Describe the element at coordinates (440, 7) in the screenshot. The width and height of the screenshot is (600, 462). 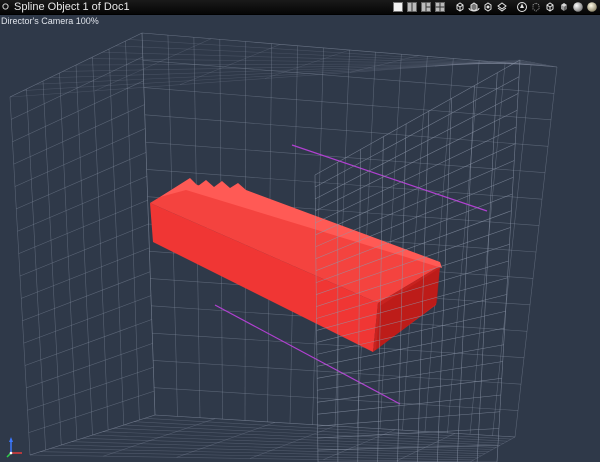
I see `four-view-icon` at that location.